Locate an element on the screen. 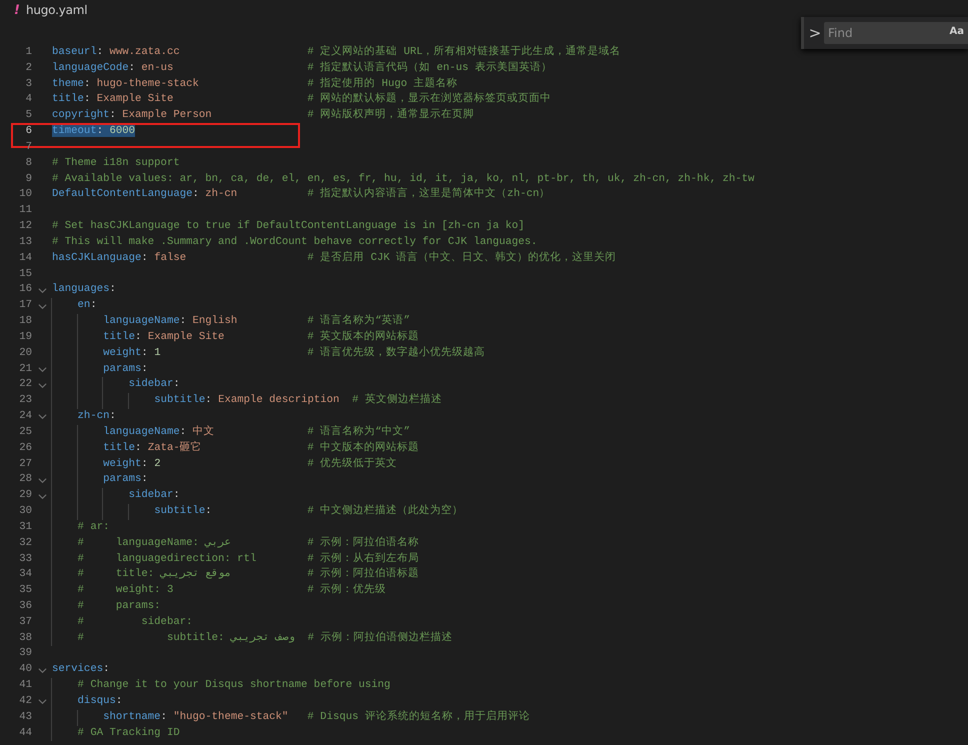 The height and width of the screenshot is (745, 968). code-comment: # 网站版权声明，通常显示在页脚 is located at coordinates (390, 116).